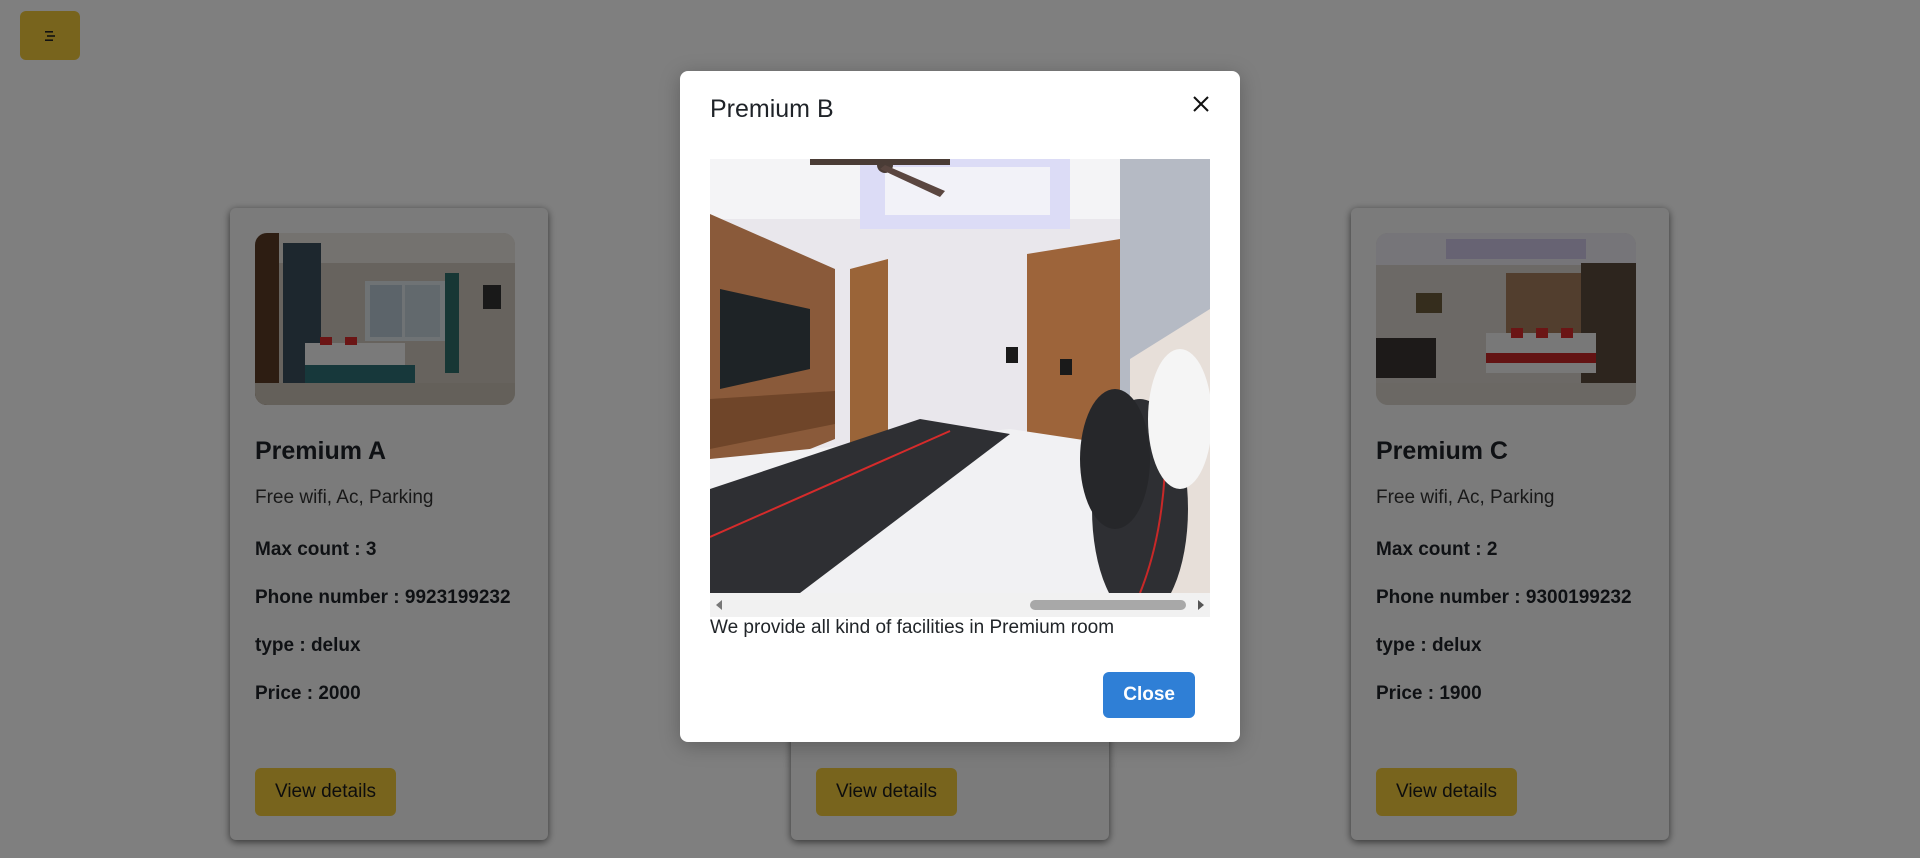 The image size is (1920, 858). What do you see at coordinates (719, 605) in the screenshot?
I see `scroll-left-arrow-icon` at bounding box center [719, 605].